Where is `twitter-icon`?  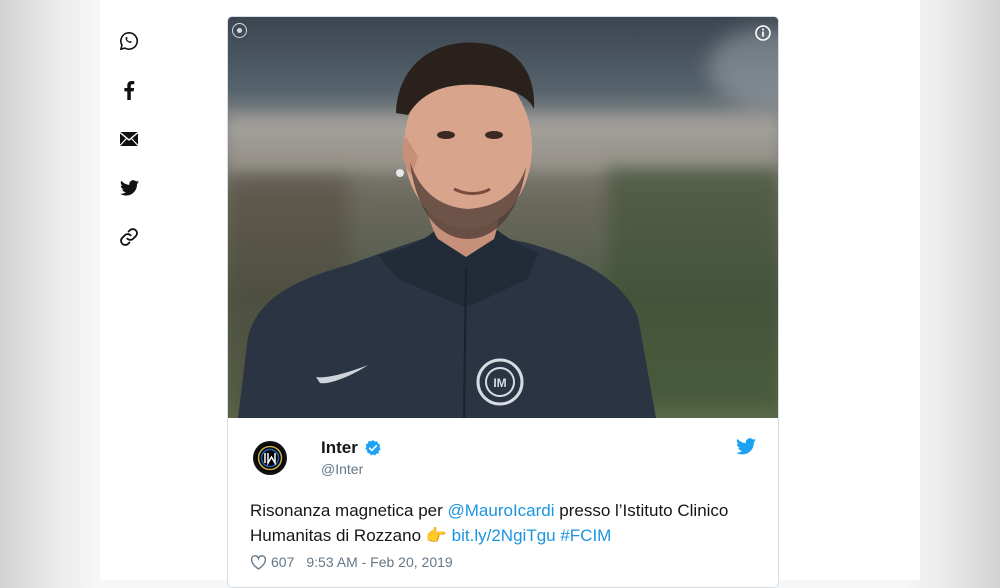 twitter-icon is located at coordinates (129, 188).